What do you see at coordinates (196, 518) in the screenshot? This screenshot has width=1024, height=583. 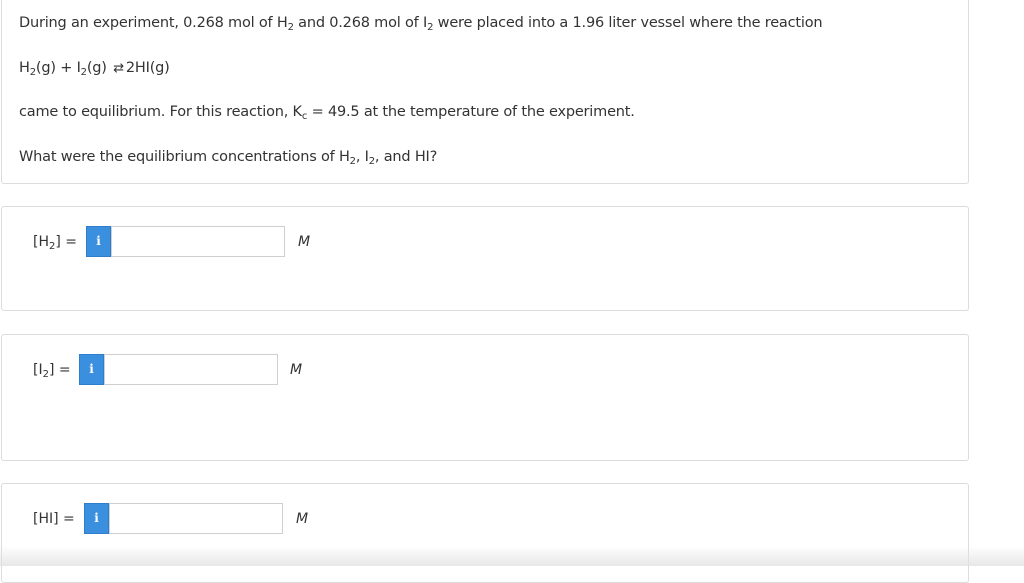 I see `hi-concentration-input` at bounding box center [196, 518].